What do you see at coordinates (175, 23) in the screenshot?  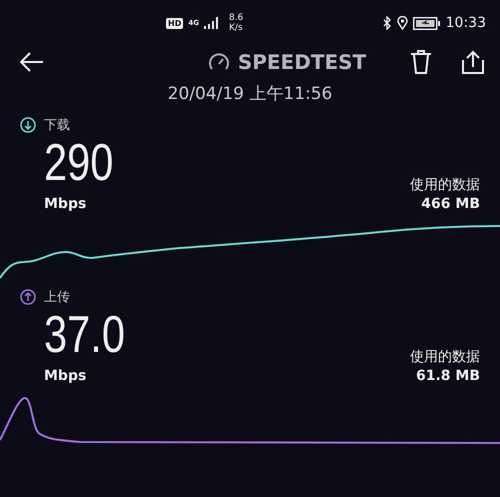 I see `hd-badge: HD` at bounding box center [175, 23].